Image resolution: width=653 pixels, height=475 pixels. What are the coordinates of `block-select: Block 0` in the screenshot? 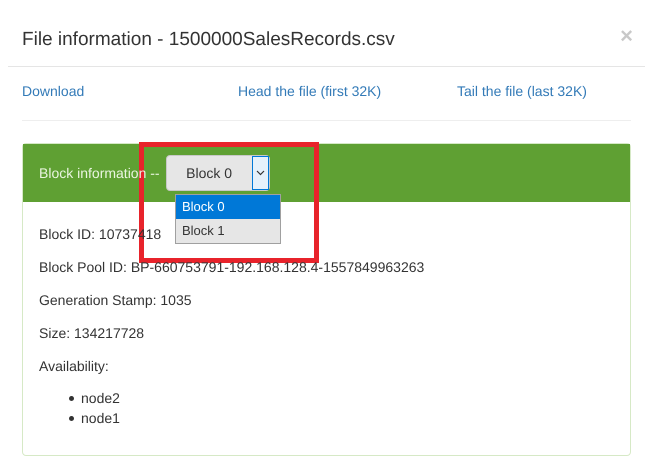 It's located at (218, 173).